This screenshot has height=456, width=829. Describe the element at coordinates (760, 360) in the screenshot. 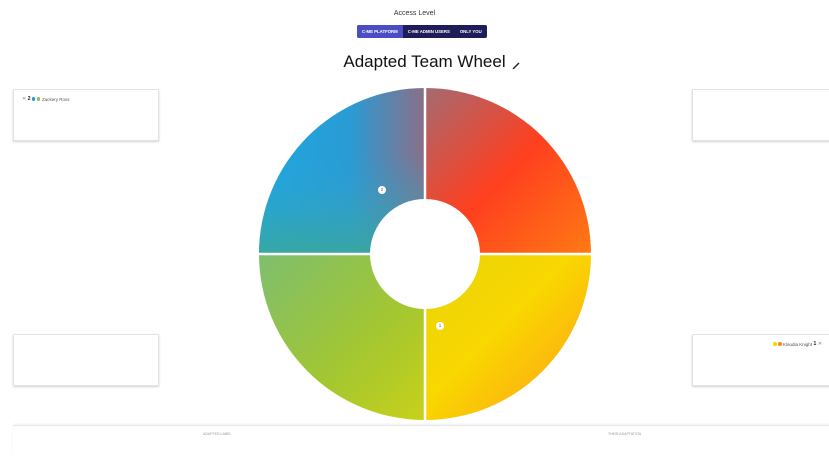

I see `team-panel-bottom-right: Klaudia Knight 1 ✕` at that location.